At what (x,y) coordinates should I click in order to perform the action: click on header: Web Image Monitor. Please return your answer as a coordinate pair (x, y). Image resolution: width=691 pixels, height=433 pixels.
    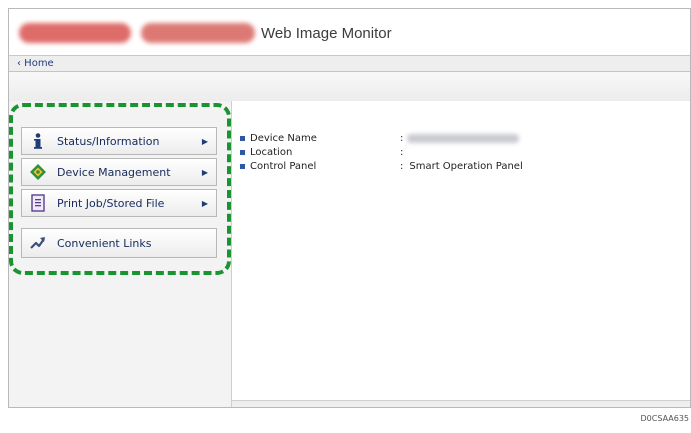
    Looking at the image, I should click on (349, 32).